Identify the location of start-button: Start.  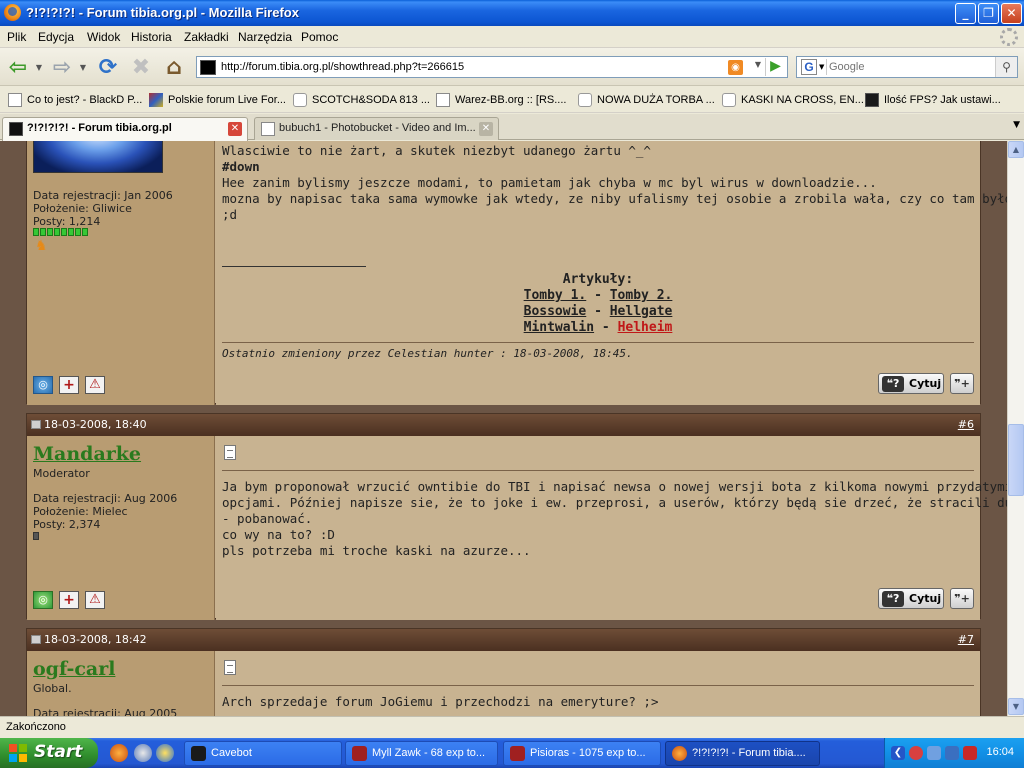
(49, 753).